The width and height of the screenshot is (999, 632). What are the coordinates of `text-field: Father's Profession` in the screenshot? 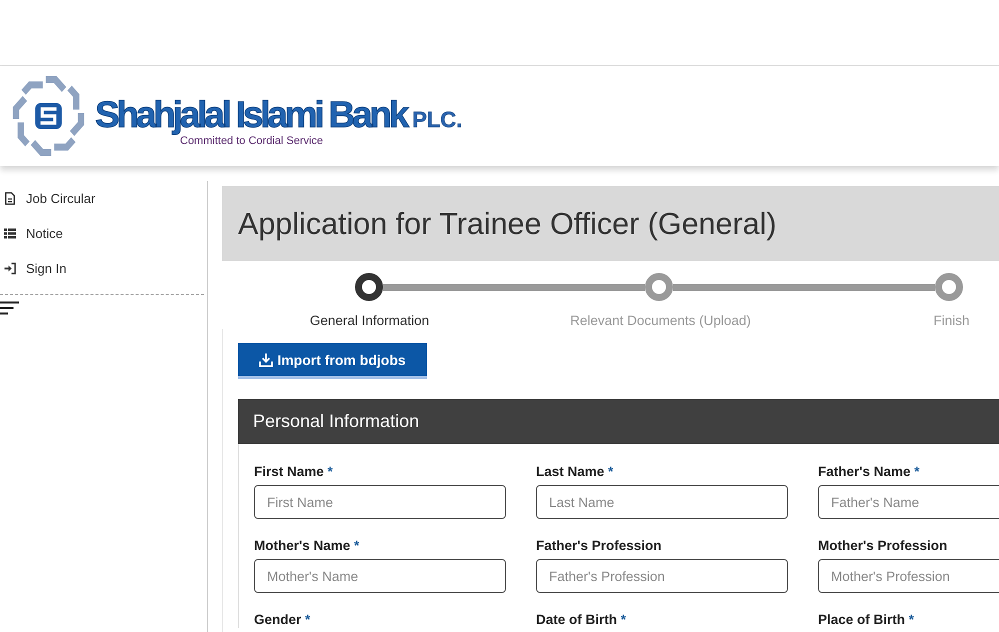 It's located at (662, 576).